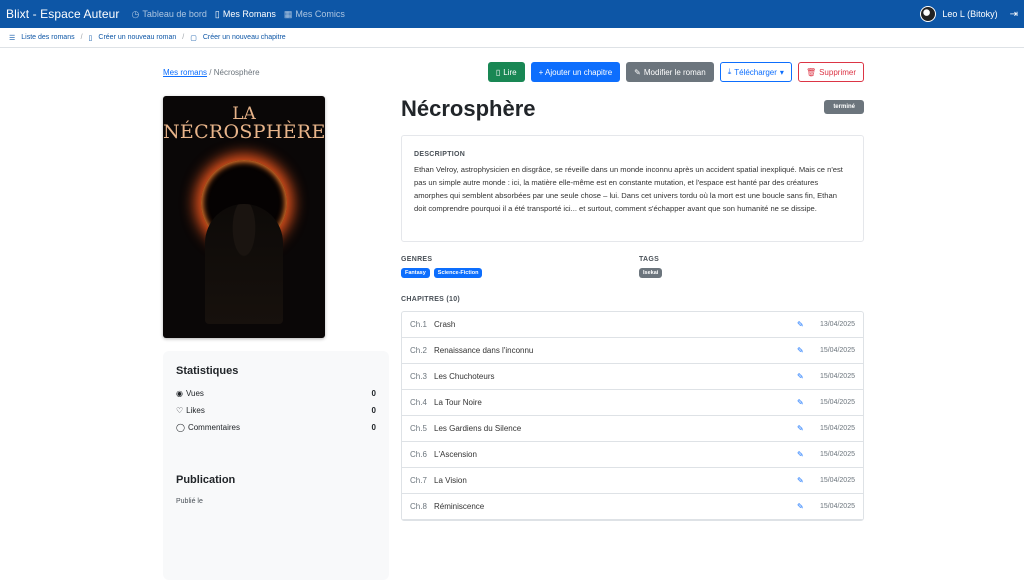  What do you see at coordinates (510, 72) in the screenshot?
I see `read-button-label: Lire` at bounding box center [510, 72].